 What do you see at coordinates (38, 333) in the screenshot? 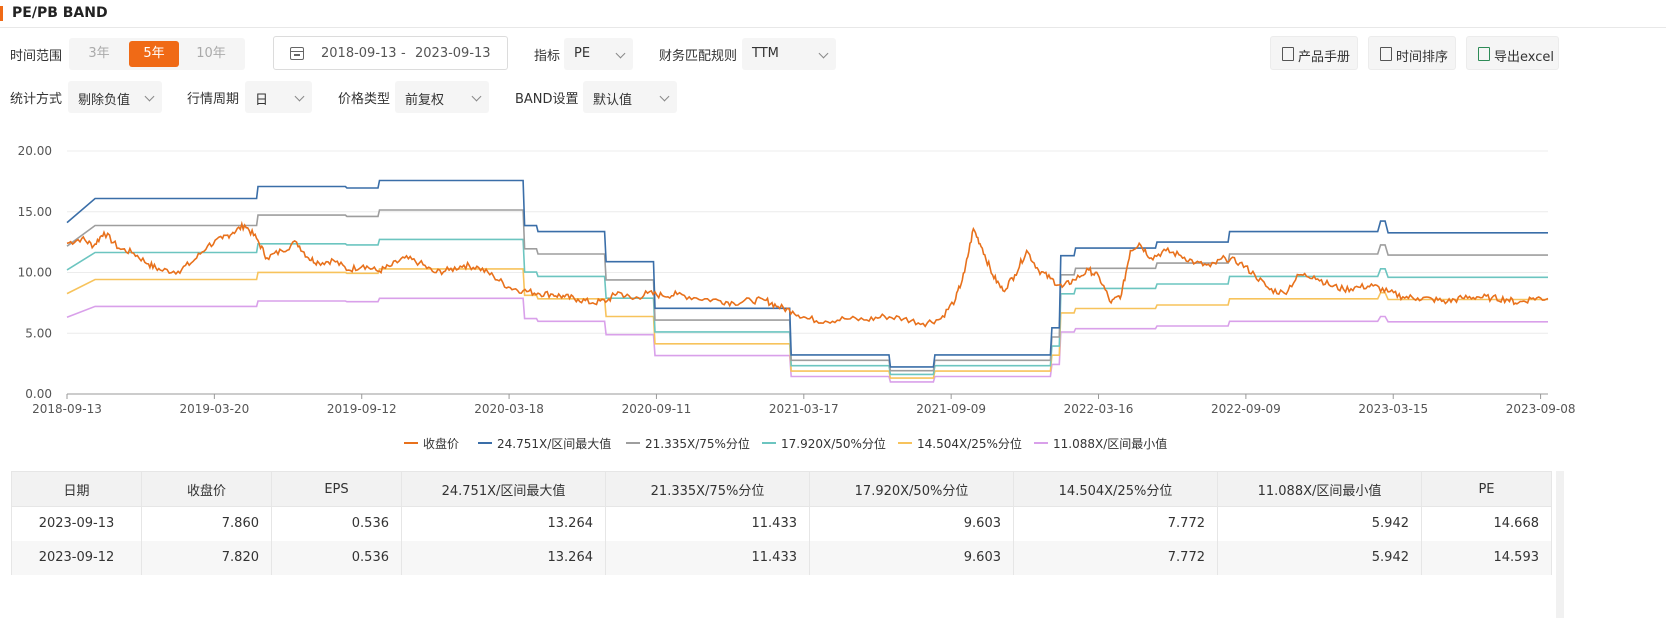
I see `y-tick-label: 5.00` at bounding box center [38, 333].